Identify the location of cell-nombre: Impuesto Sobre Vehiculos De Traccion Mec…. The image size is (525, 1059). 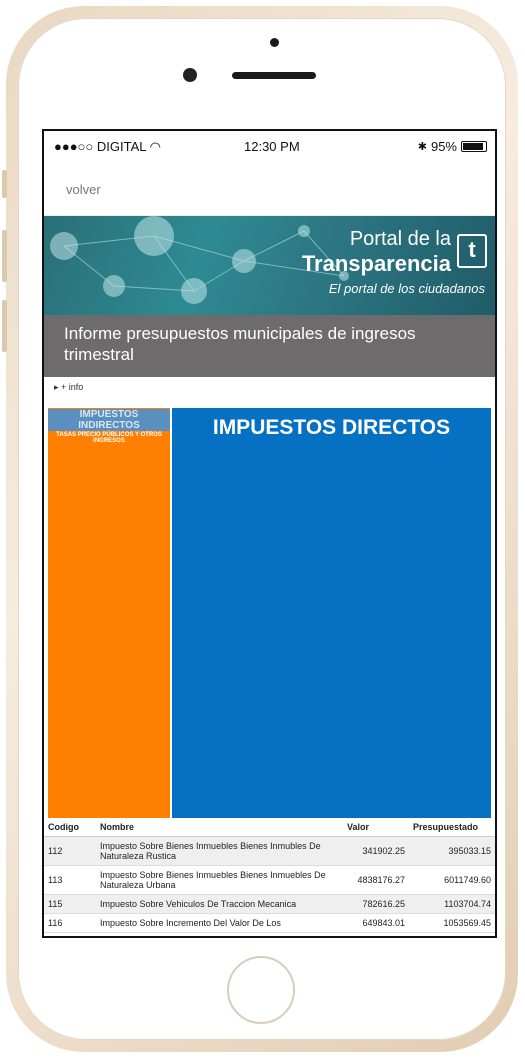
(219, 904).